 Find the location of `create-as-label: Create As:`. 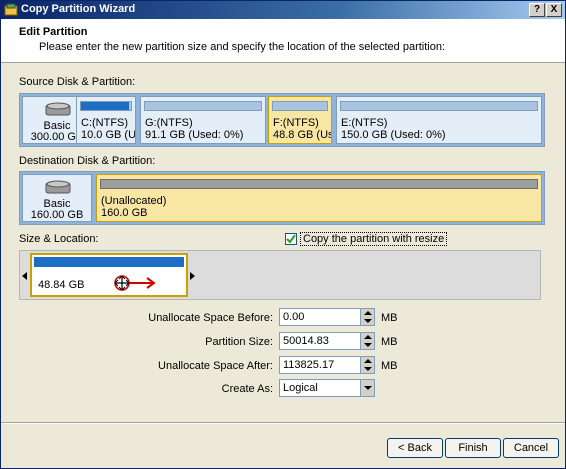

create-as-label: Create As: is located at coordinates (247, 389).